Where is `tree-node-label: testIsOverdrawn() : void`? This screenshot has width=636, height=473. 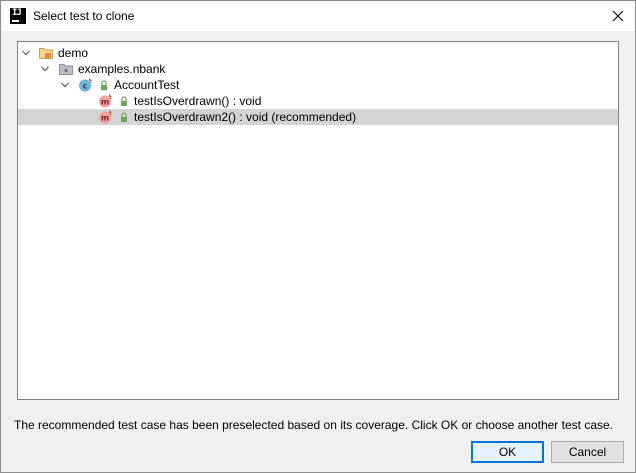
tree-node-label: testIsOverdrawn() : void is located at coordinates (198, 101).